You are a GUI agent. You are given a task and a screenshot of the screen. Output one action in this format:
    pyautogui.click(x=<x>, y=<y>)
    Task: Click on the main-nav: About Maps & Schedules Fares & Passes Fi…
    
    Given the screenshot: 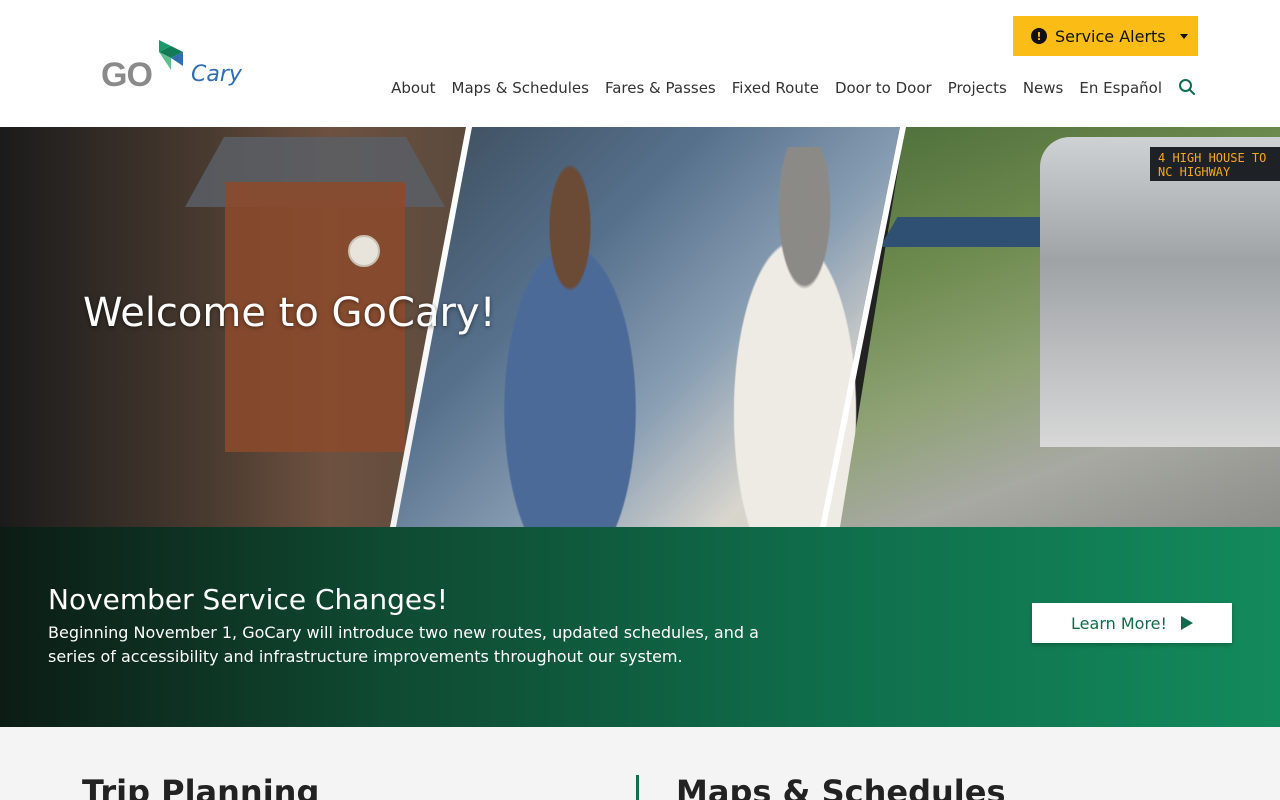 What is the action you would take?
    pyautogui.click(x=794, y=88)
    